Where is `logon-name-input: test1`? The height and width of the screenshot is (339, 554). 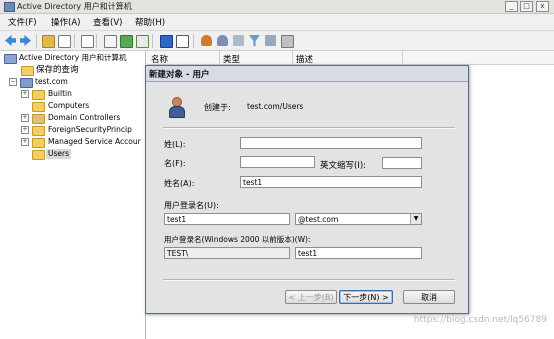
logon-name-input: test1 is located at coordinates (227, 219).